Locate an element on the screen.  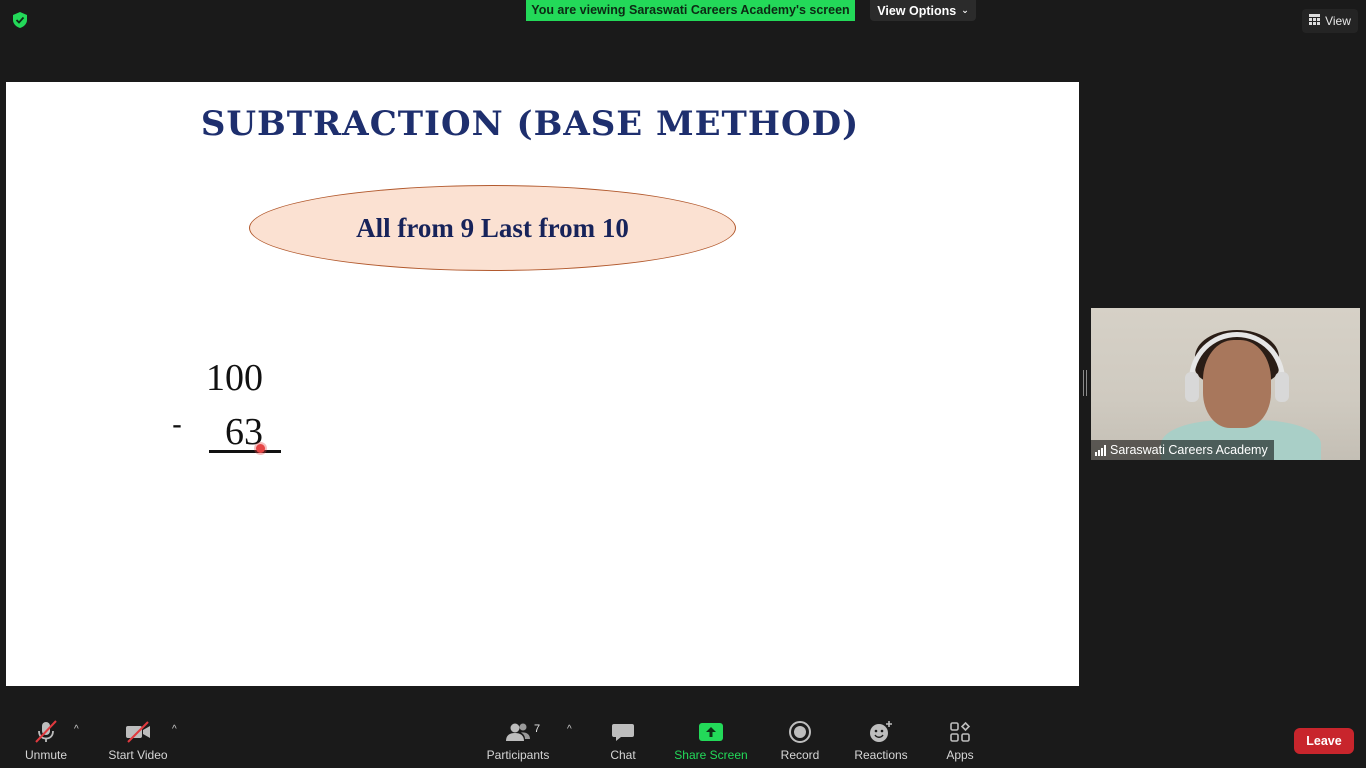
video-options-caret: ^ is located at coordinates (174, 729).